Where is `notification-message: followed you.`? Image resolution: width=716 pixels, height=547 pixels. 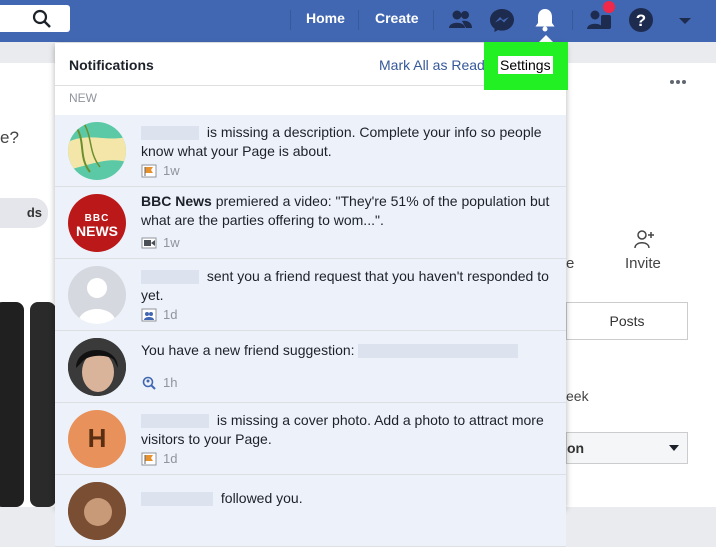
notification-message: followed you. is located at coordinates (261, 498).